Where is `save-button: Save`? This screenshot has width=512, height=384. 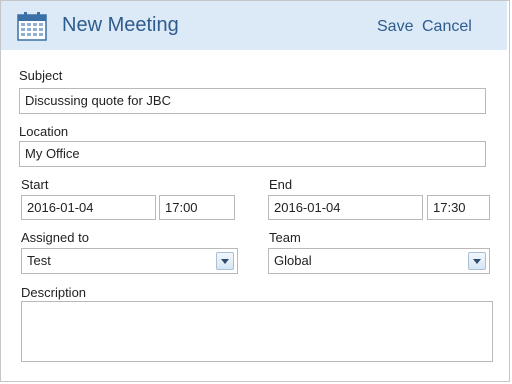 save-button: Save is located at coordinates (395, 27).